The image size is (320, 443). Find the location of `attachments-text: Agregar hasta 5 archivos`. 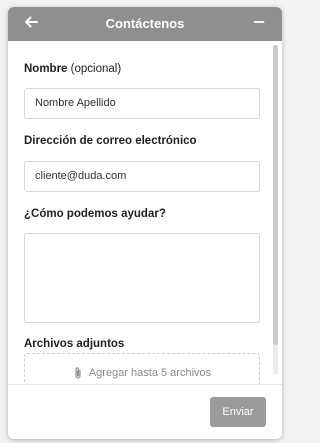

attachments-text: Agregar hasta 5 archivos is located at coordinates (150, 373).